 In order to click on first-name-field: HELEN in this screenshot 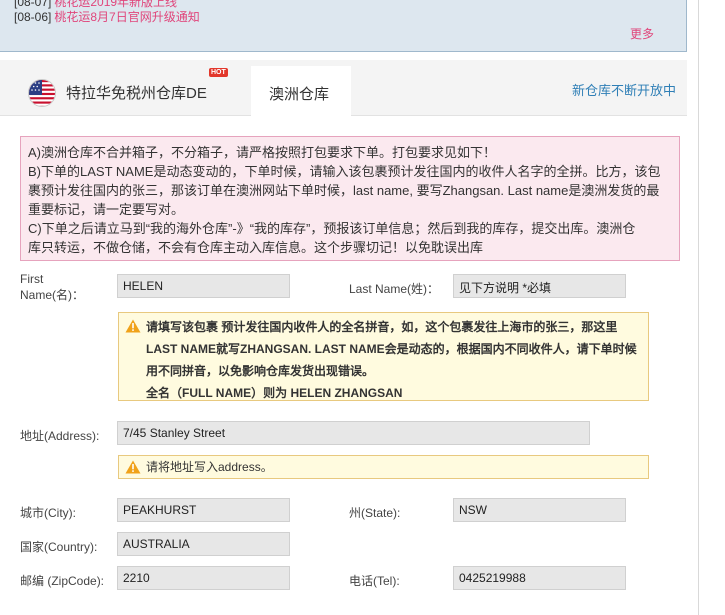, I will do `click(203, 286)`.